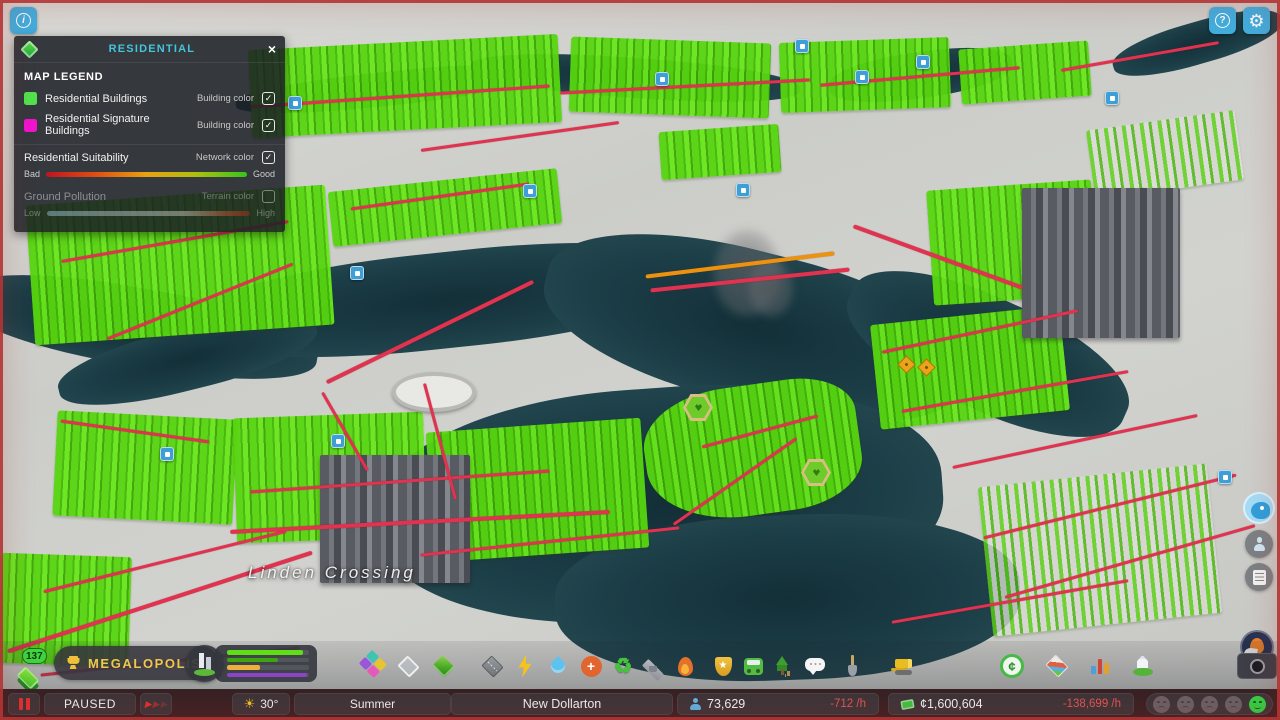  Describe the element at coordinates (783, 666) in the screenshot. I see `parks-recreation-button` at that location.